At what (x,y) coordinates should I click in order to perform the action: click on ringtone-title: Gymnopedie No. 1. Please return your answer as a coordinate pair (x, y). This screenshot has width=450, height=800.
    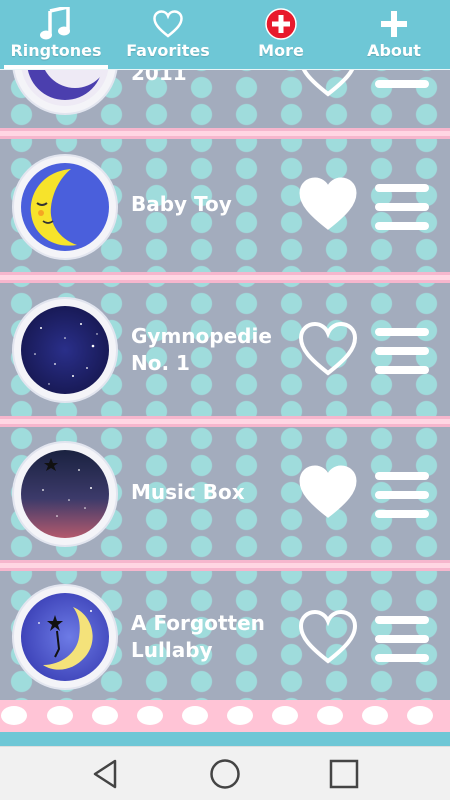
    Looking at the image, I should click on (201, 349).